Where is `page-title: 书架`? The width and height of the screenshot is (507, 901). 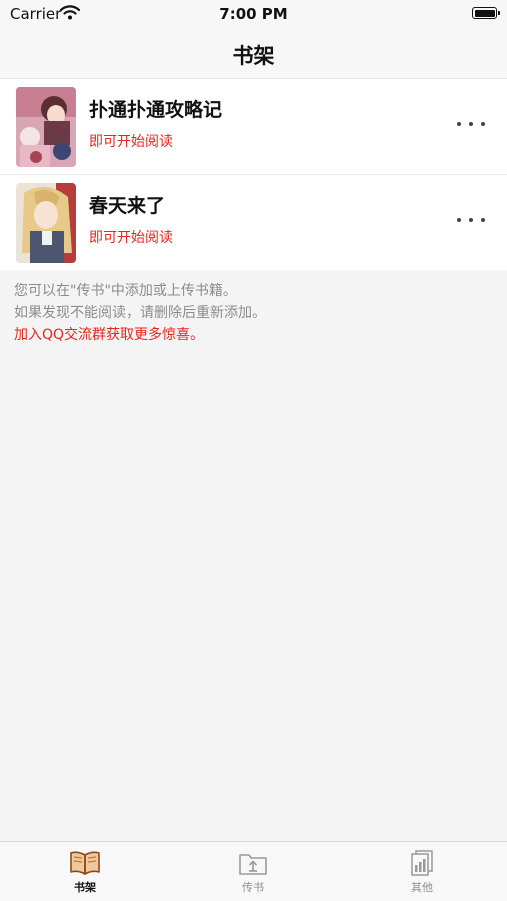 page-title: 书架 is located at coordinates (253, 56).